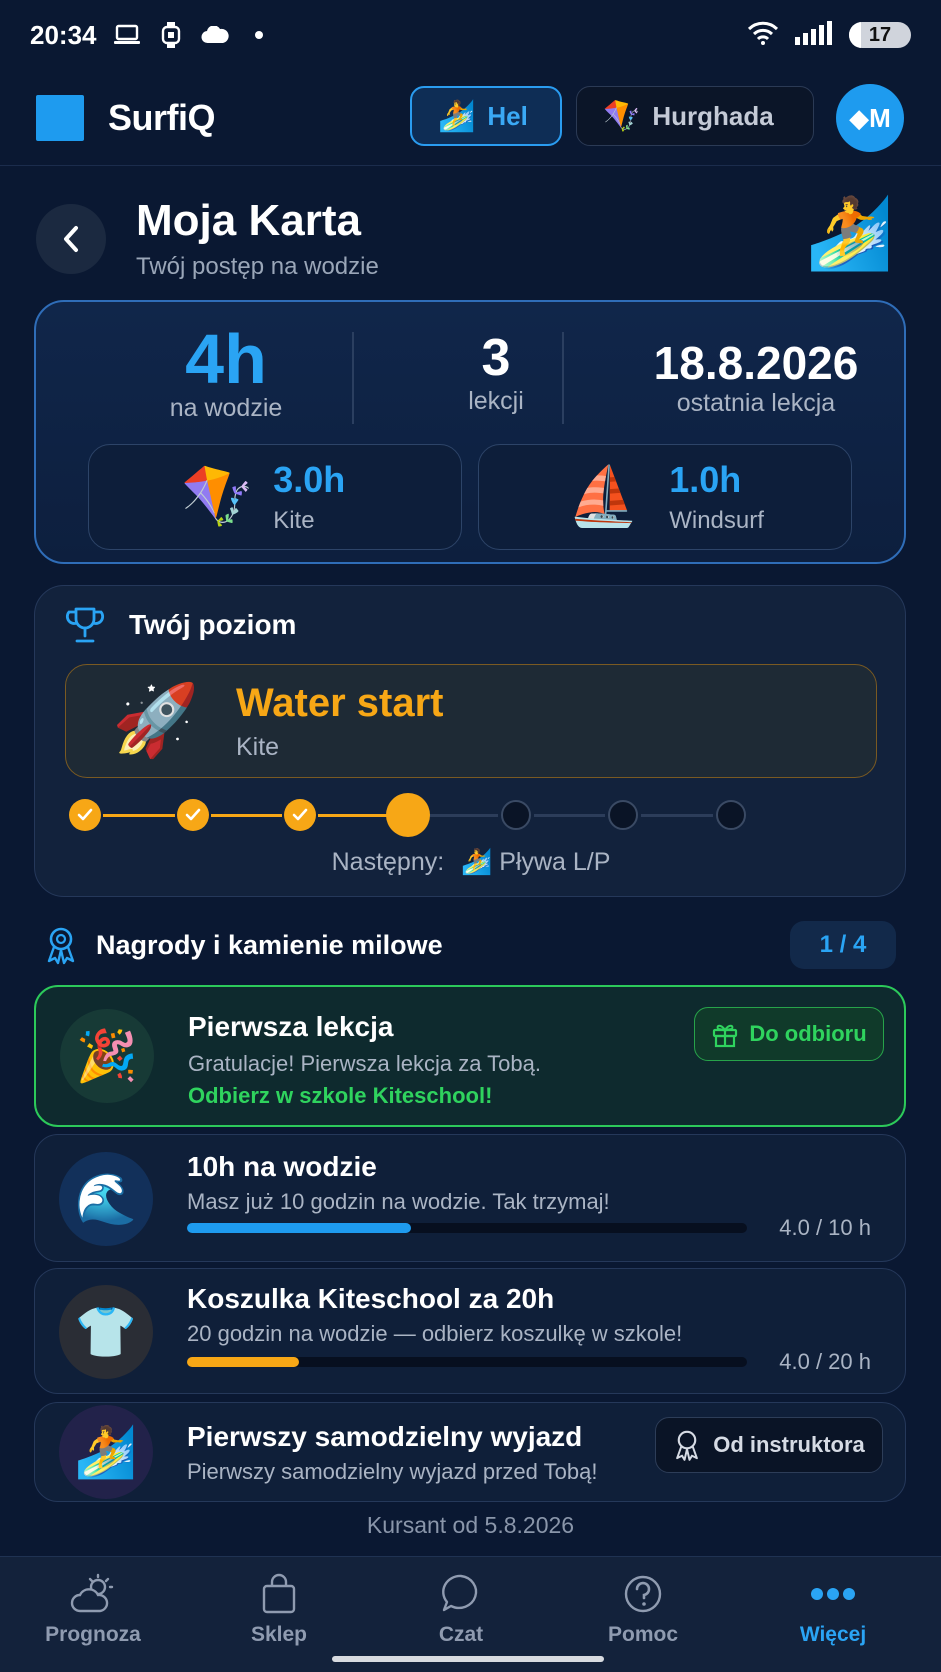  What do you see at coordinates (622, 116) in the screenshot?
I see `kite-icon: 🪁` at bounding box center [622, 116].